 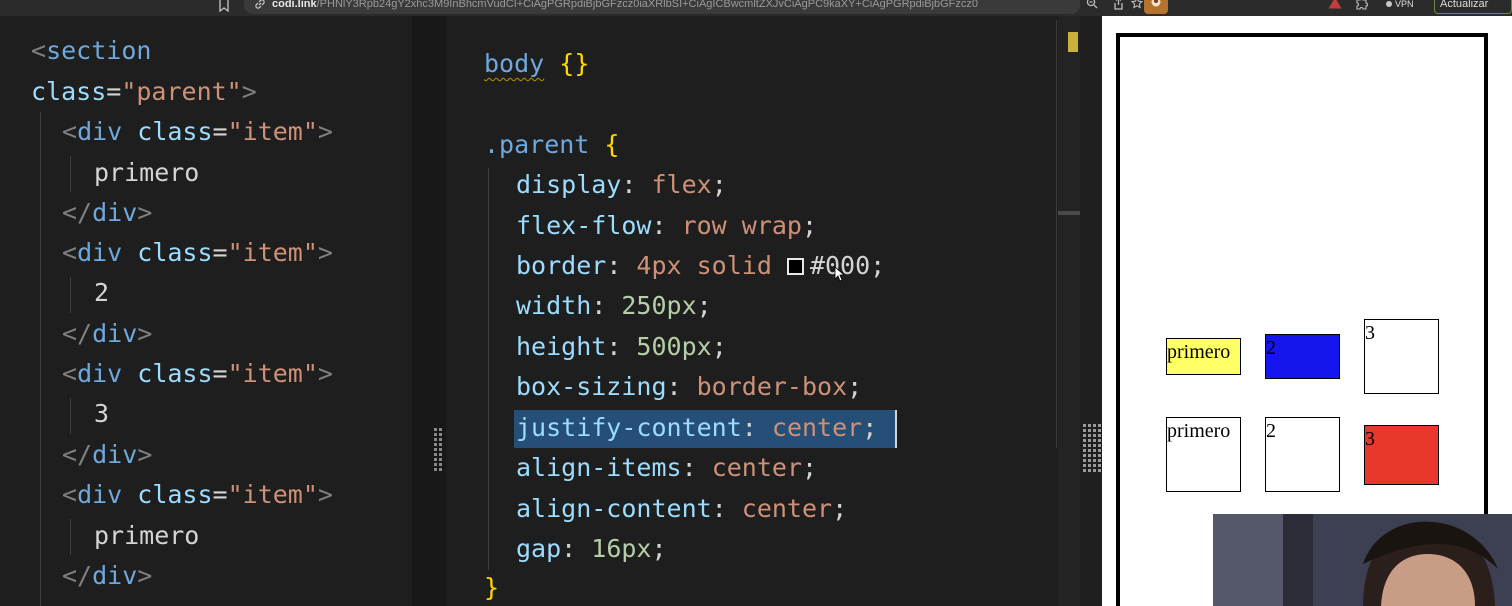 What do you see at coordinates (682, 508) in the screenshot?
I see `code-line: align-content: center;` at bounding box center [682, 508].